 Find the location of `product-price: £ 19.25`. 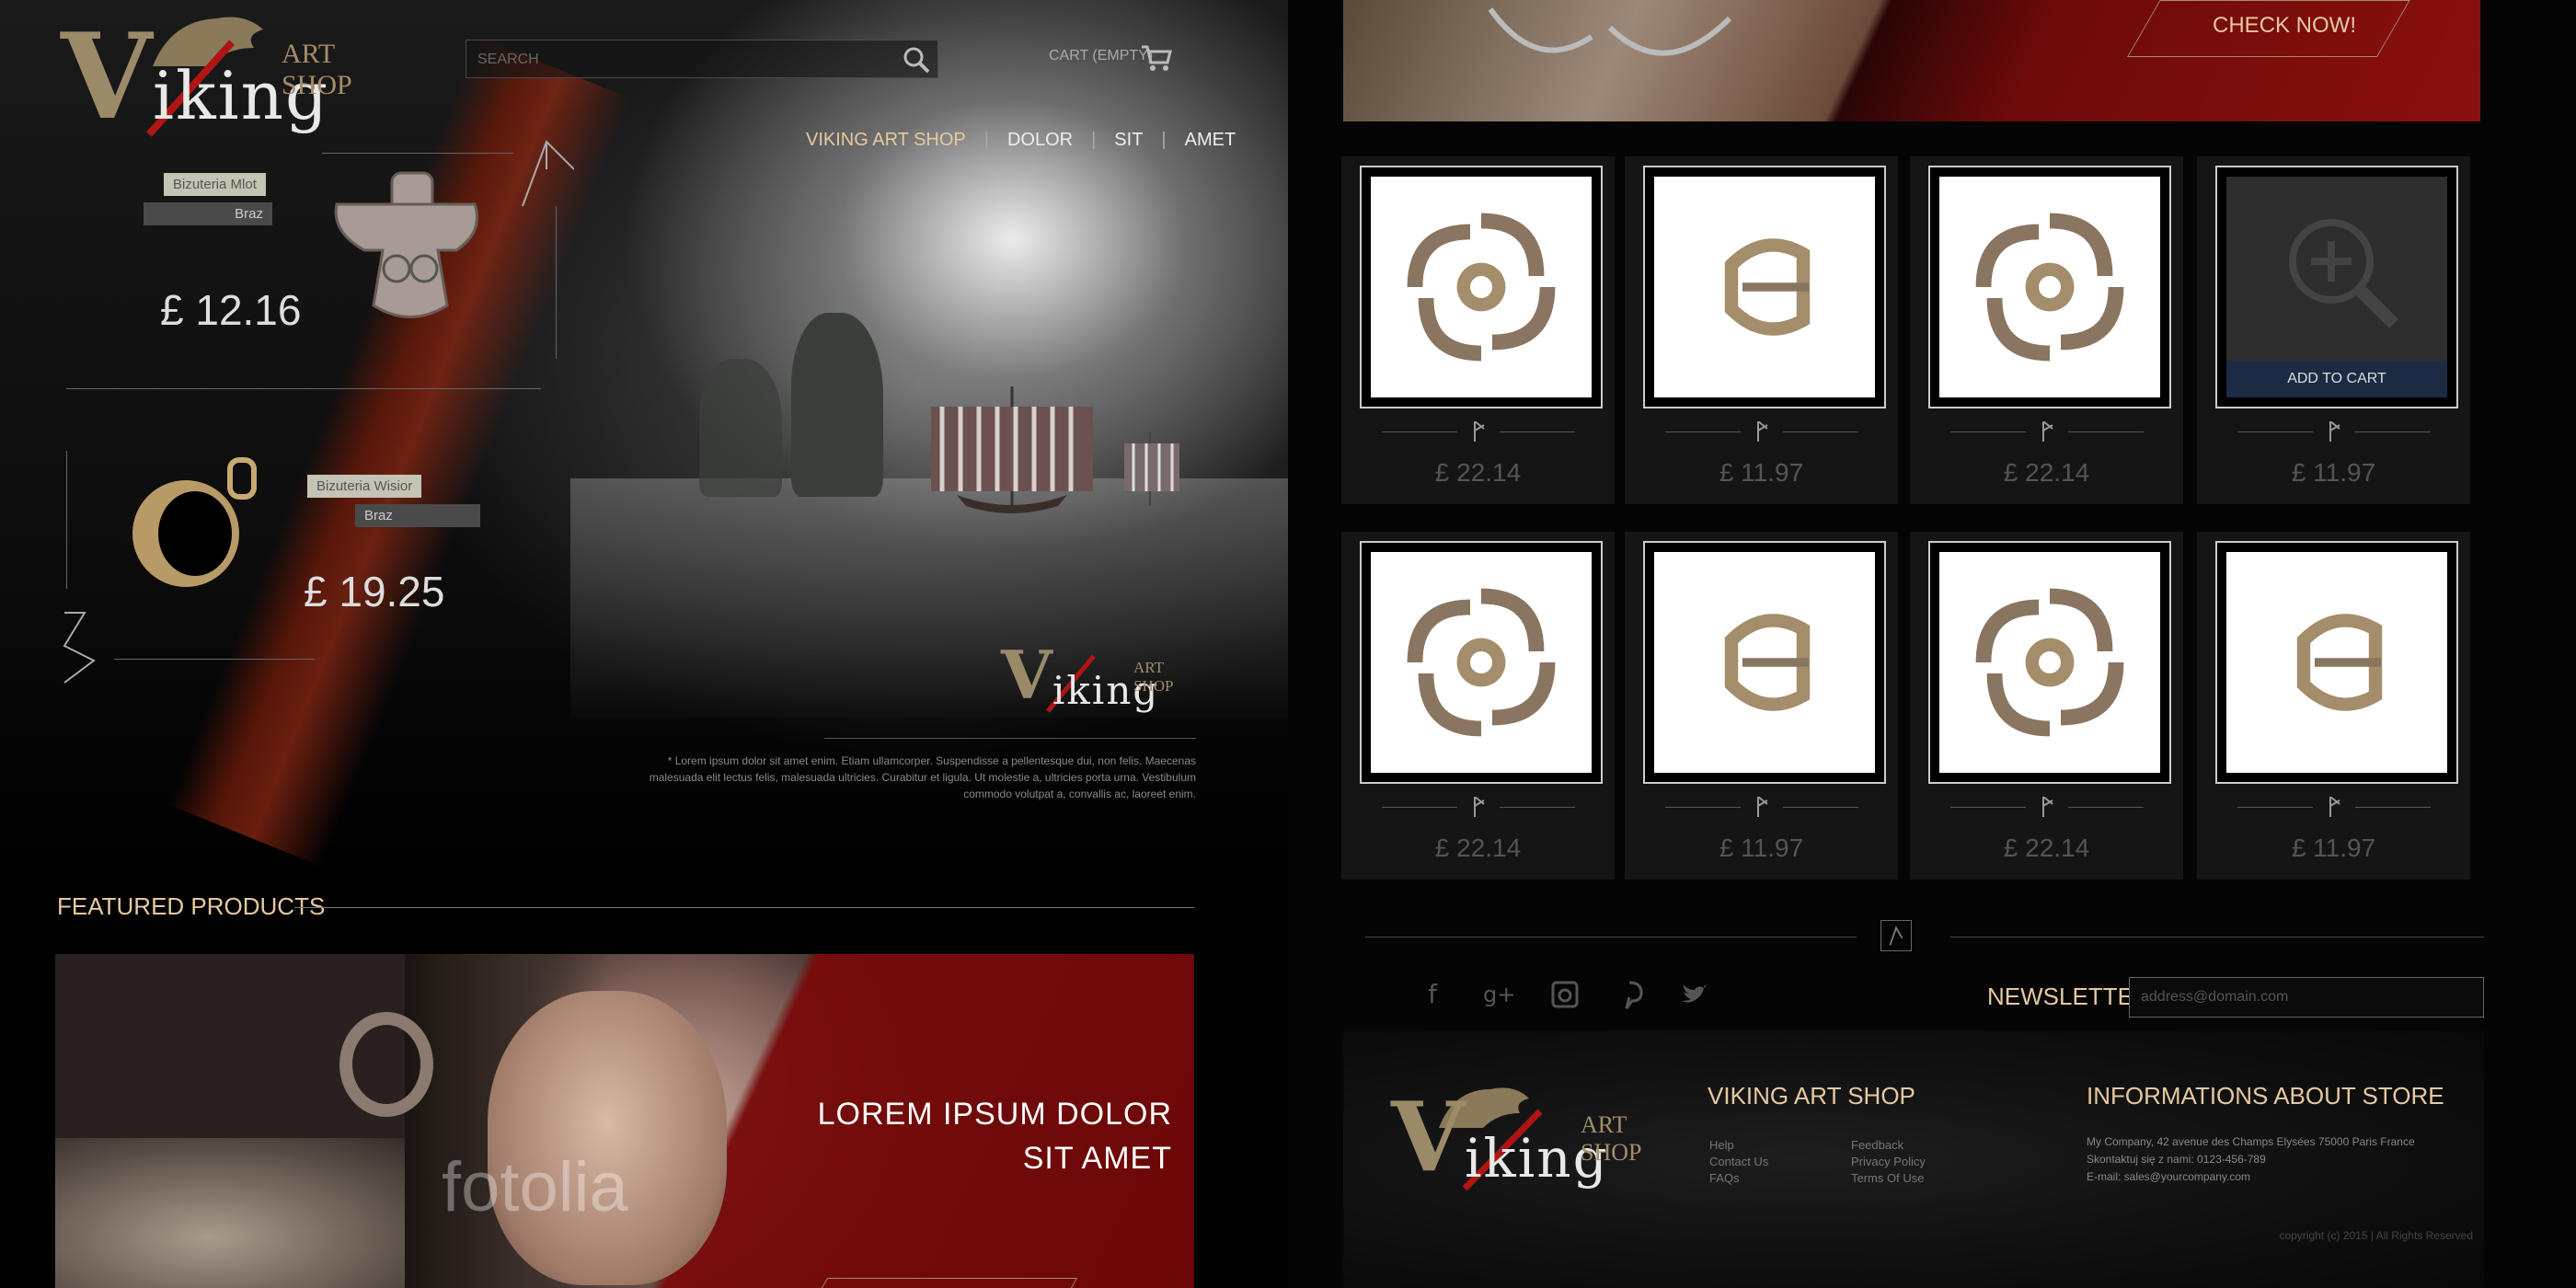

product-price: £ 19.25 is located at coordinates (374, 591).